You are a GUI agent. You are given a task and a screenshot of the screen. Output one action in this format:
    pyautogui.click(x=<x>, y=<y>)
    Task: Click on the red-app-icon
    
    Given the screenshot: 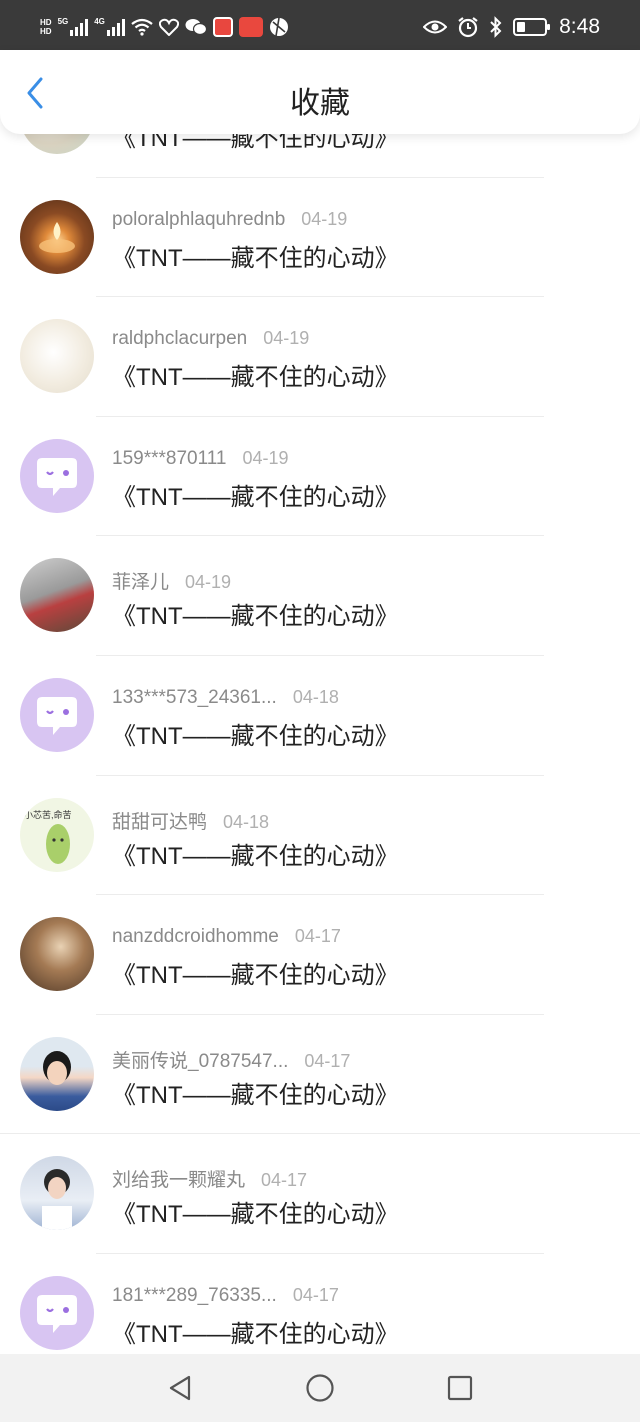 What is the action you would take?
    pyautogui.click(x=222, y=27)
    